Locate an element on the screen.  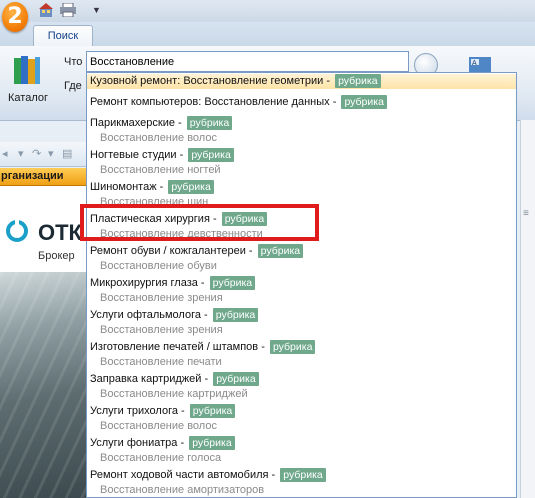
suggestion-title: Услуги трихолога - is located at coordinates (139, 411).